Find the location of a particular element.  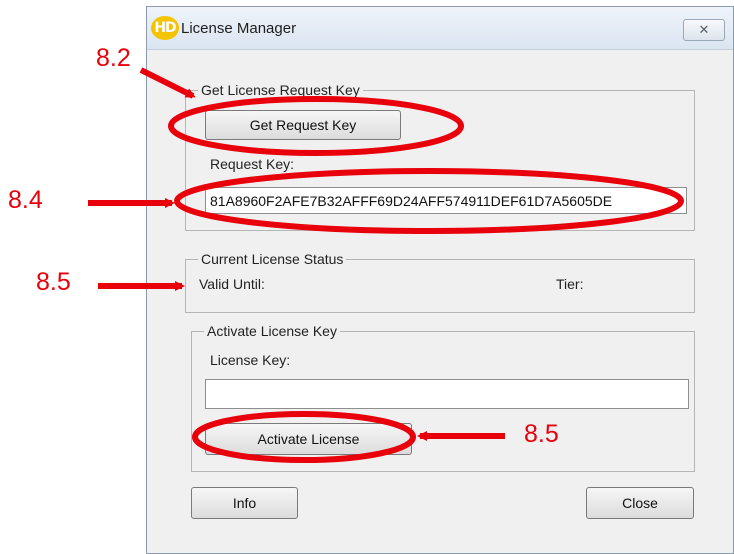

license-key-label: License Key: is located at coordinates (250, 360).